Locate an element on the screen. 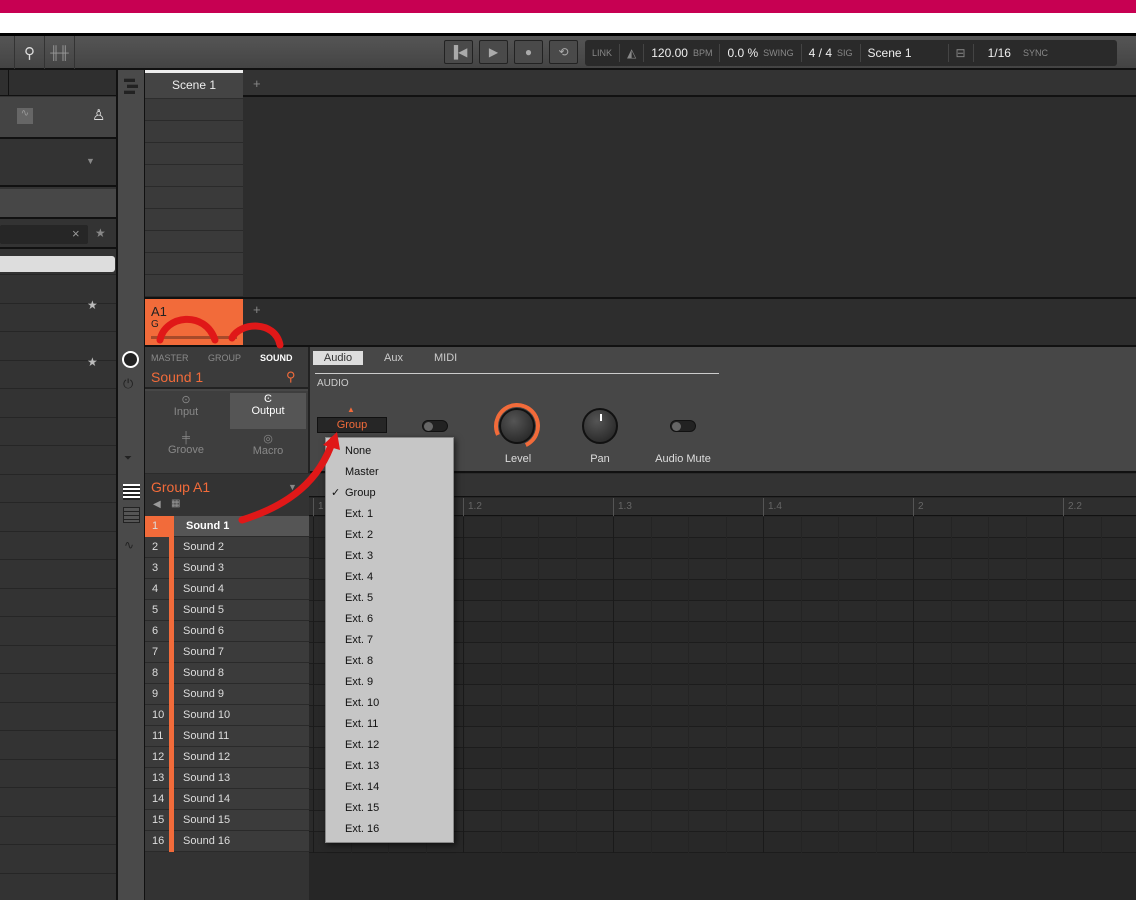 The height and width of the screenshot is (900, 1136). annotation-arrows is located at coordinates (248, 419).